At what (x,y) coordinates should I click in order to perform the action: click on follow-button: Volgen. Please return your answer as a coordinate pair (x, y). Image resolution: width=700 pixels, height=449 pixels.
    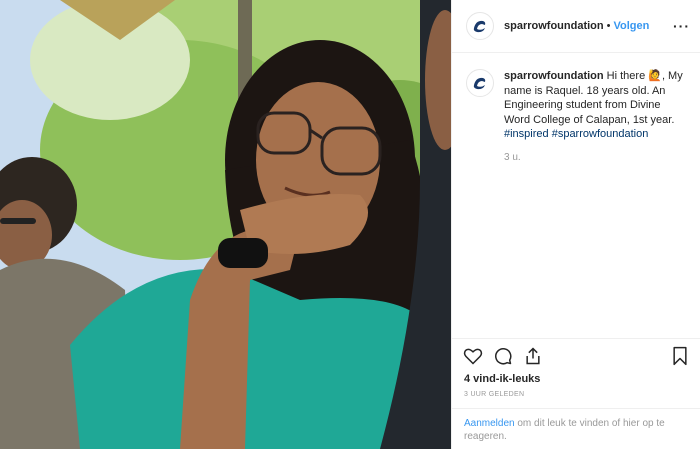
    Looking at the image, I should click on (631, 26).